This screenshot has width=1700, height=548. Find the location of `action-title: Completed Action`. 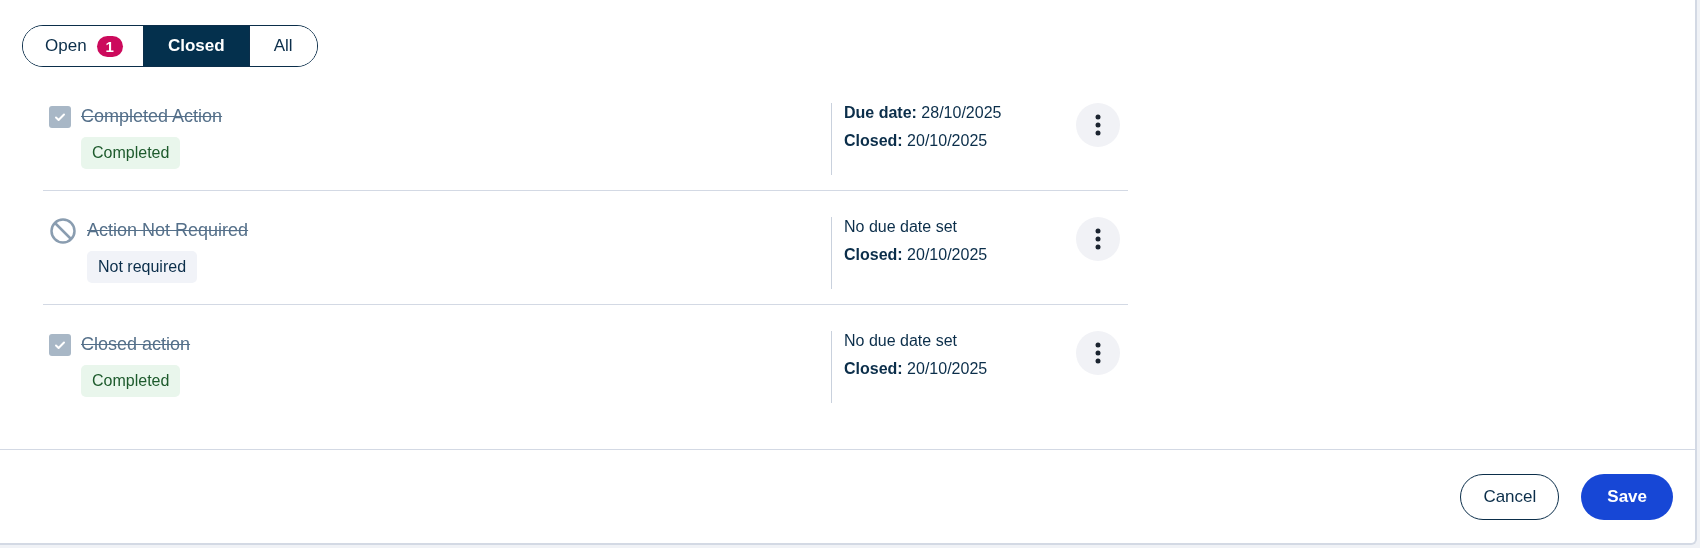

action-title: Completed Action is located at coordinates (152, 116).